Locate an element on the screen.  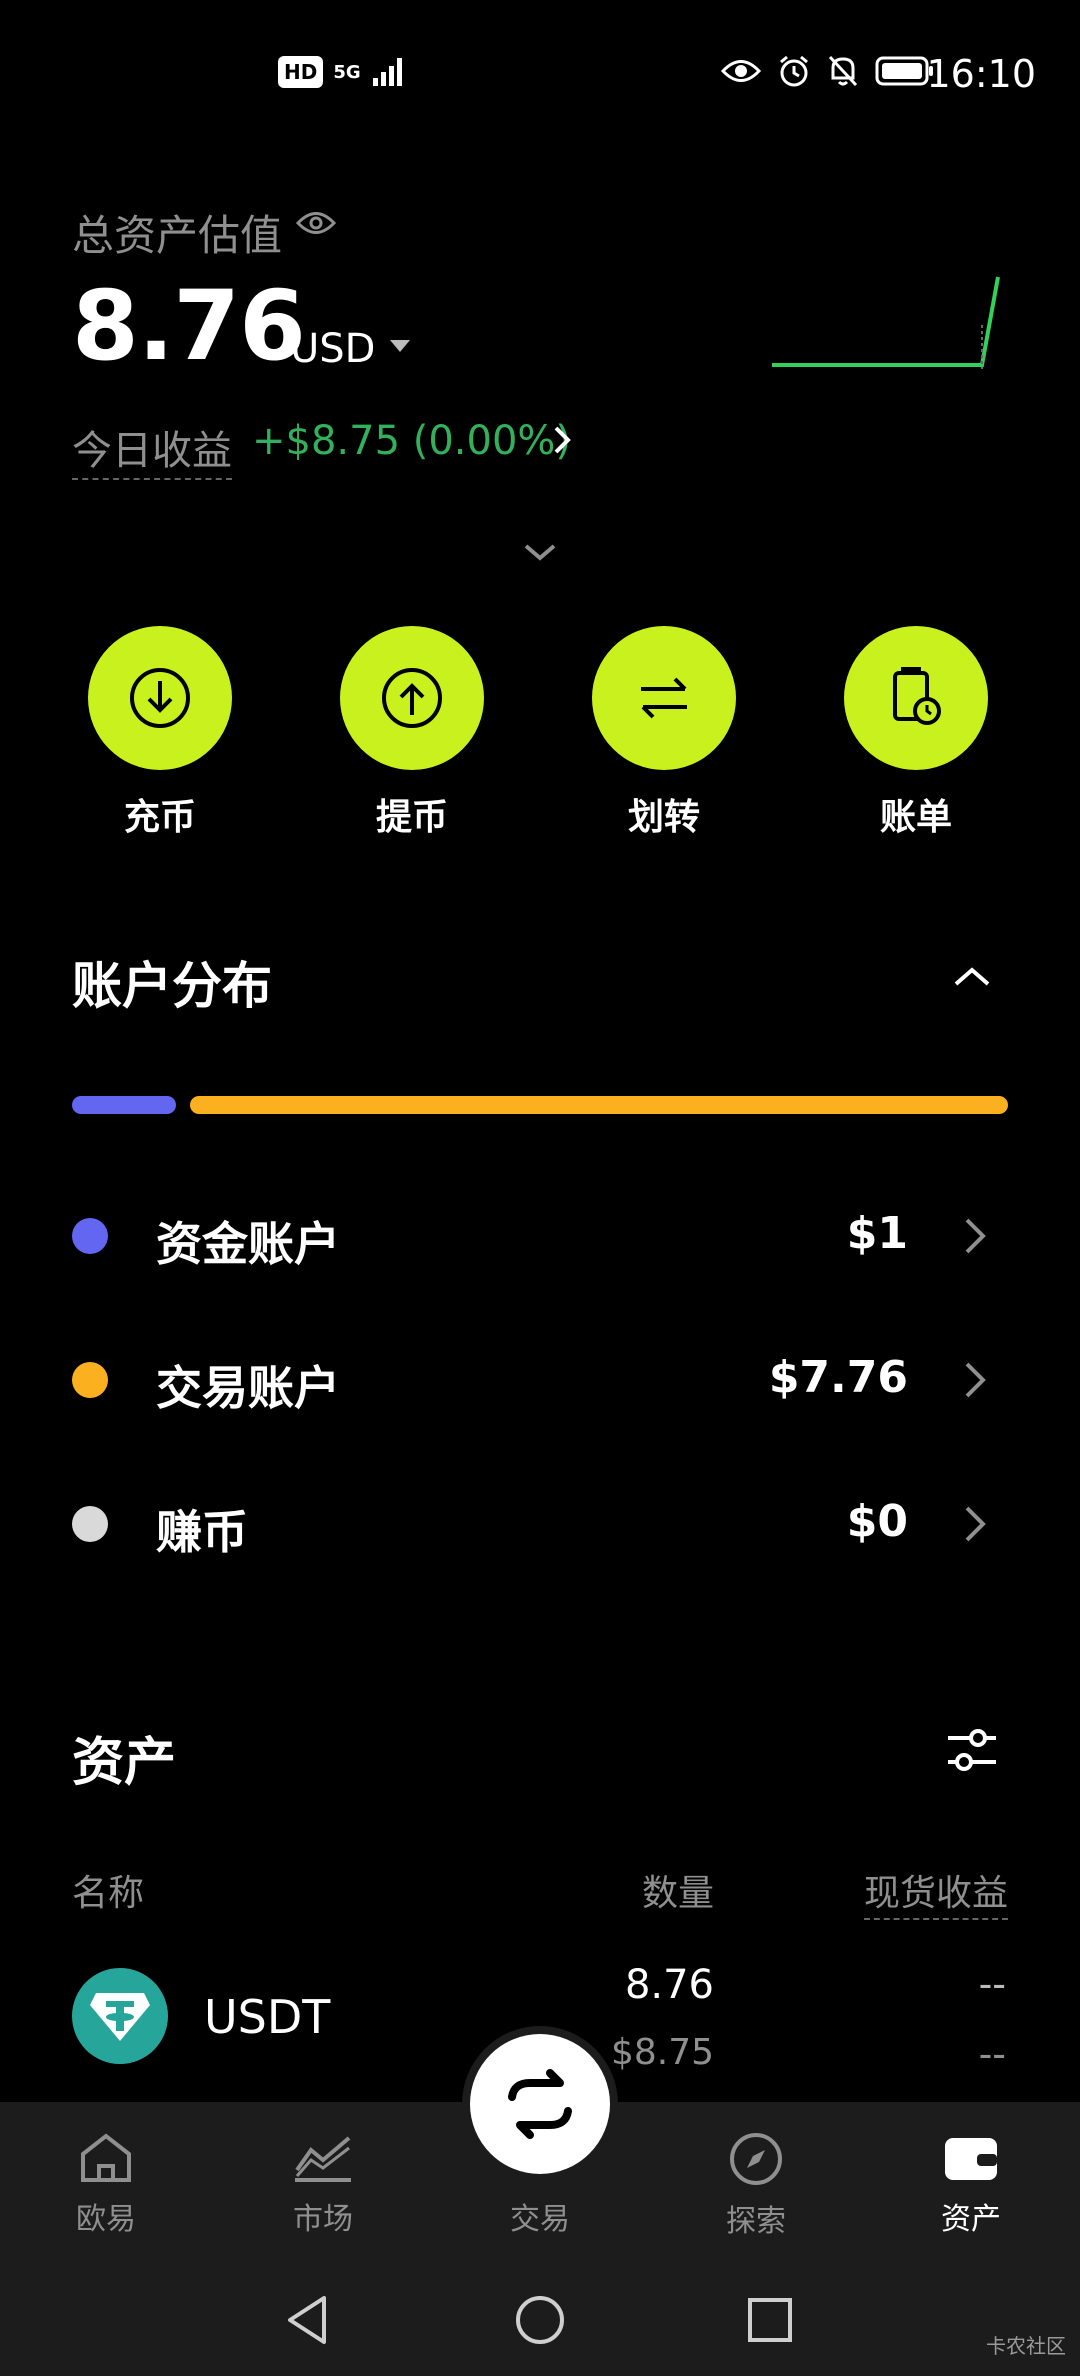
trade-fab is located at coordinates (540, 2104).